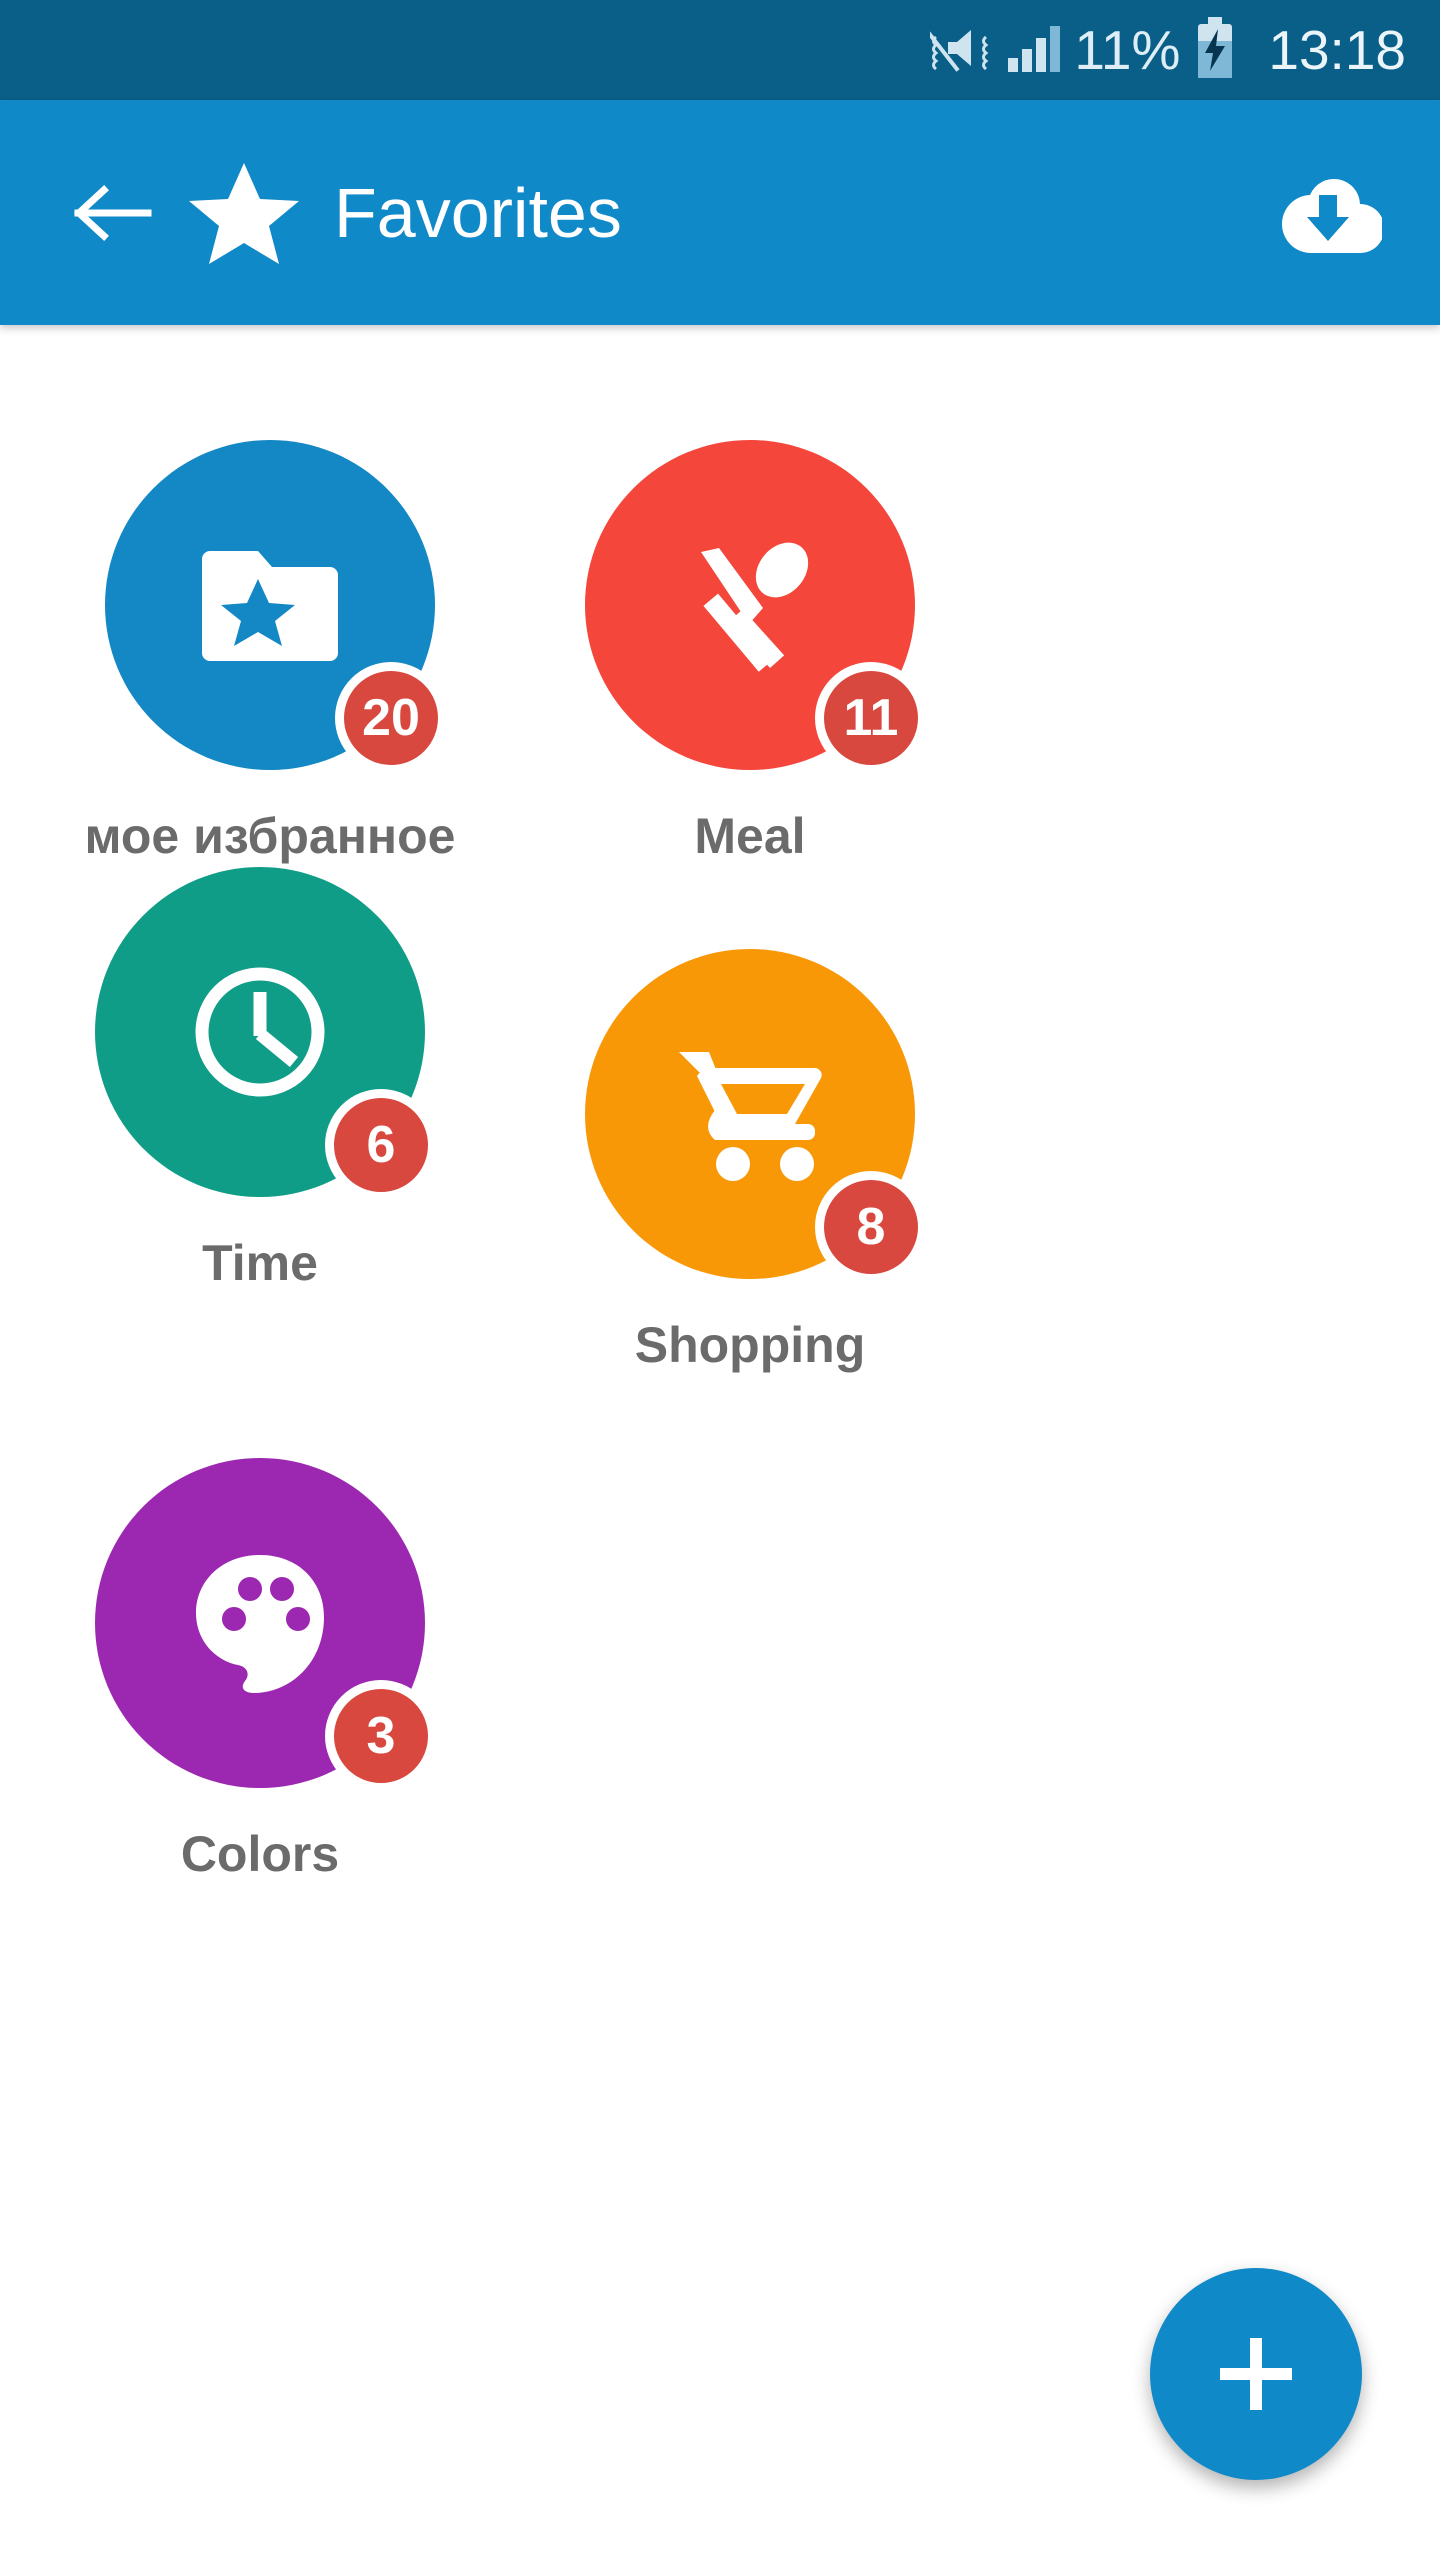 The height and width of the screenshot is (2560, 1440). I want to click on category-label: Colors, so click(260, 1854).